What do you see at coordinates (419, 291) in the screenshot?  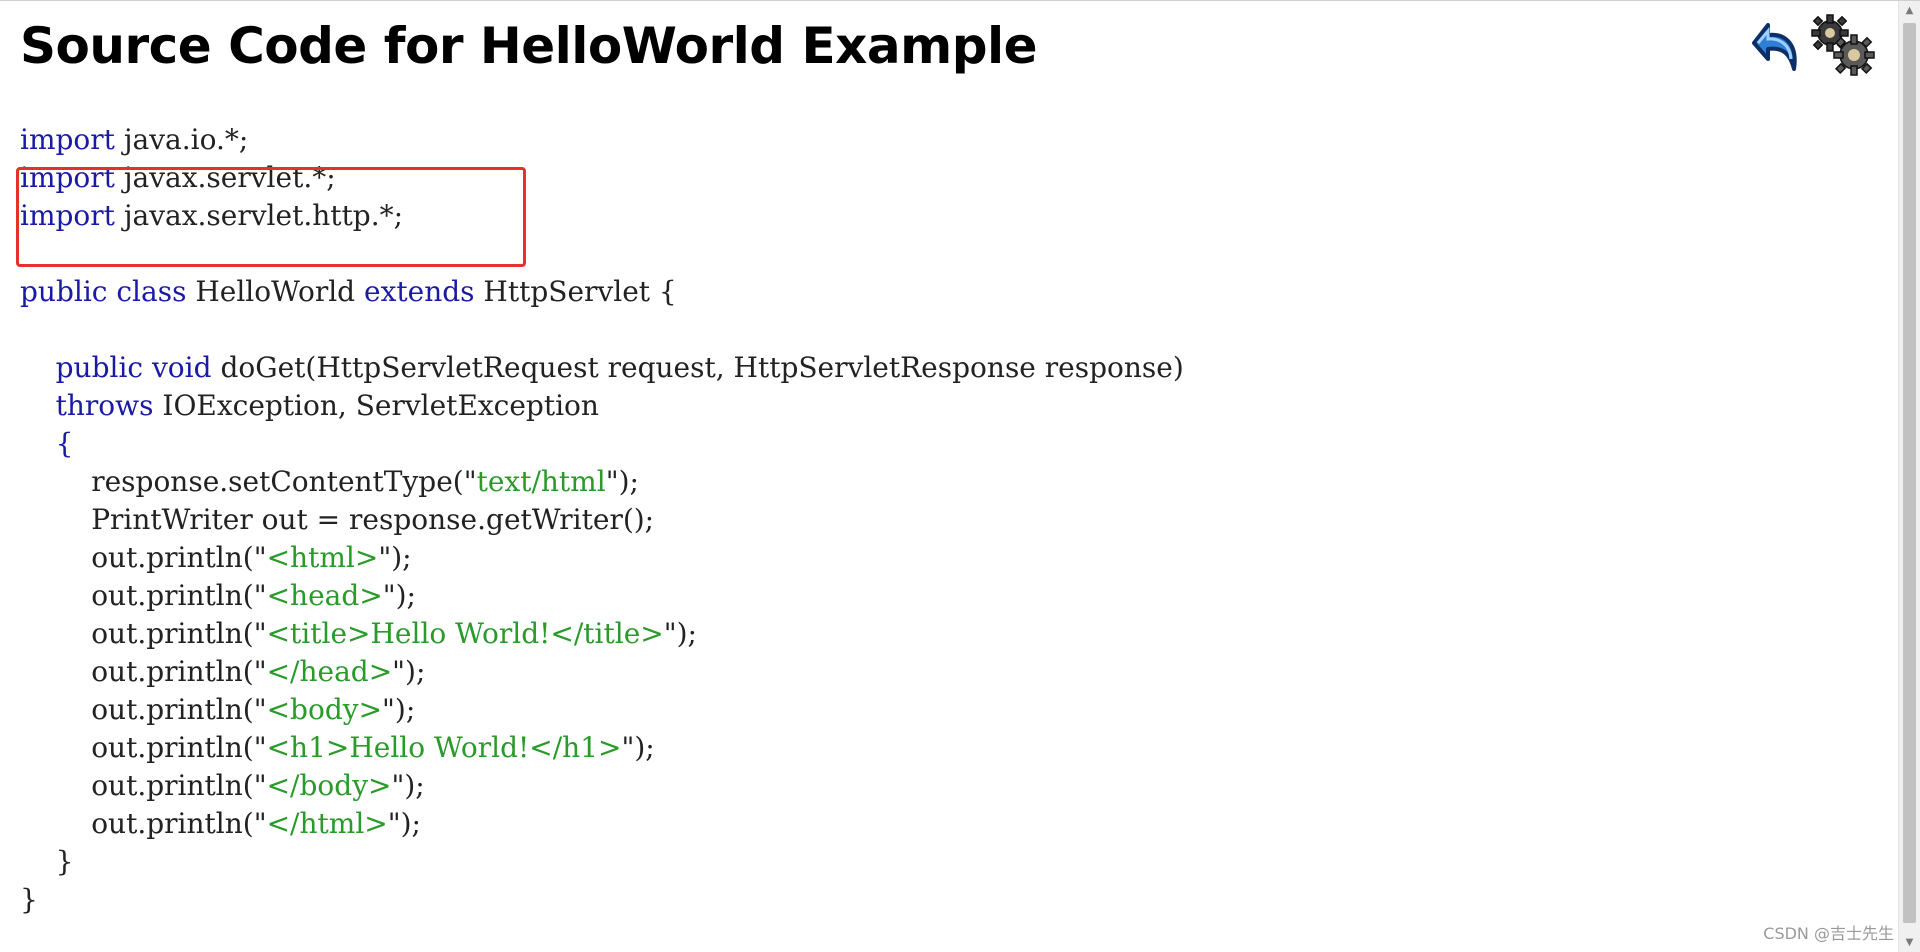 I see `code-keyword: extends` at bounding box center [419, 291].